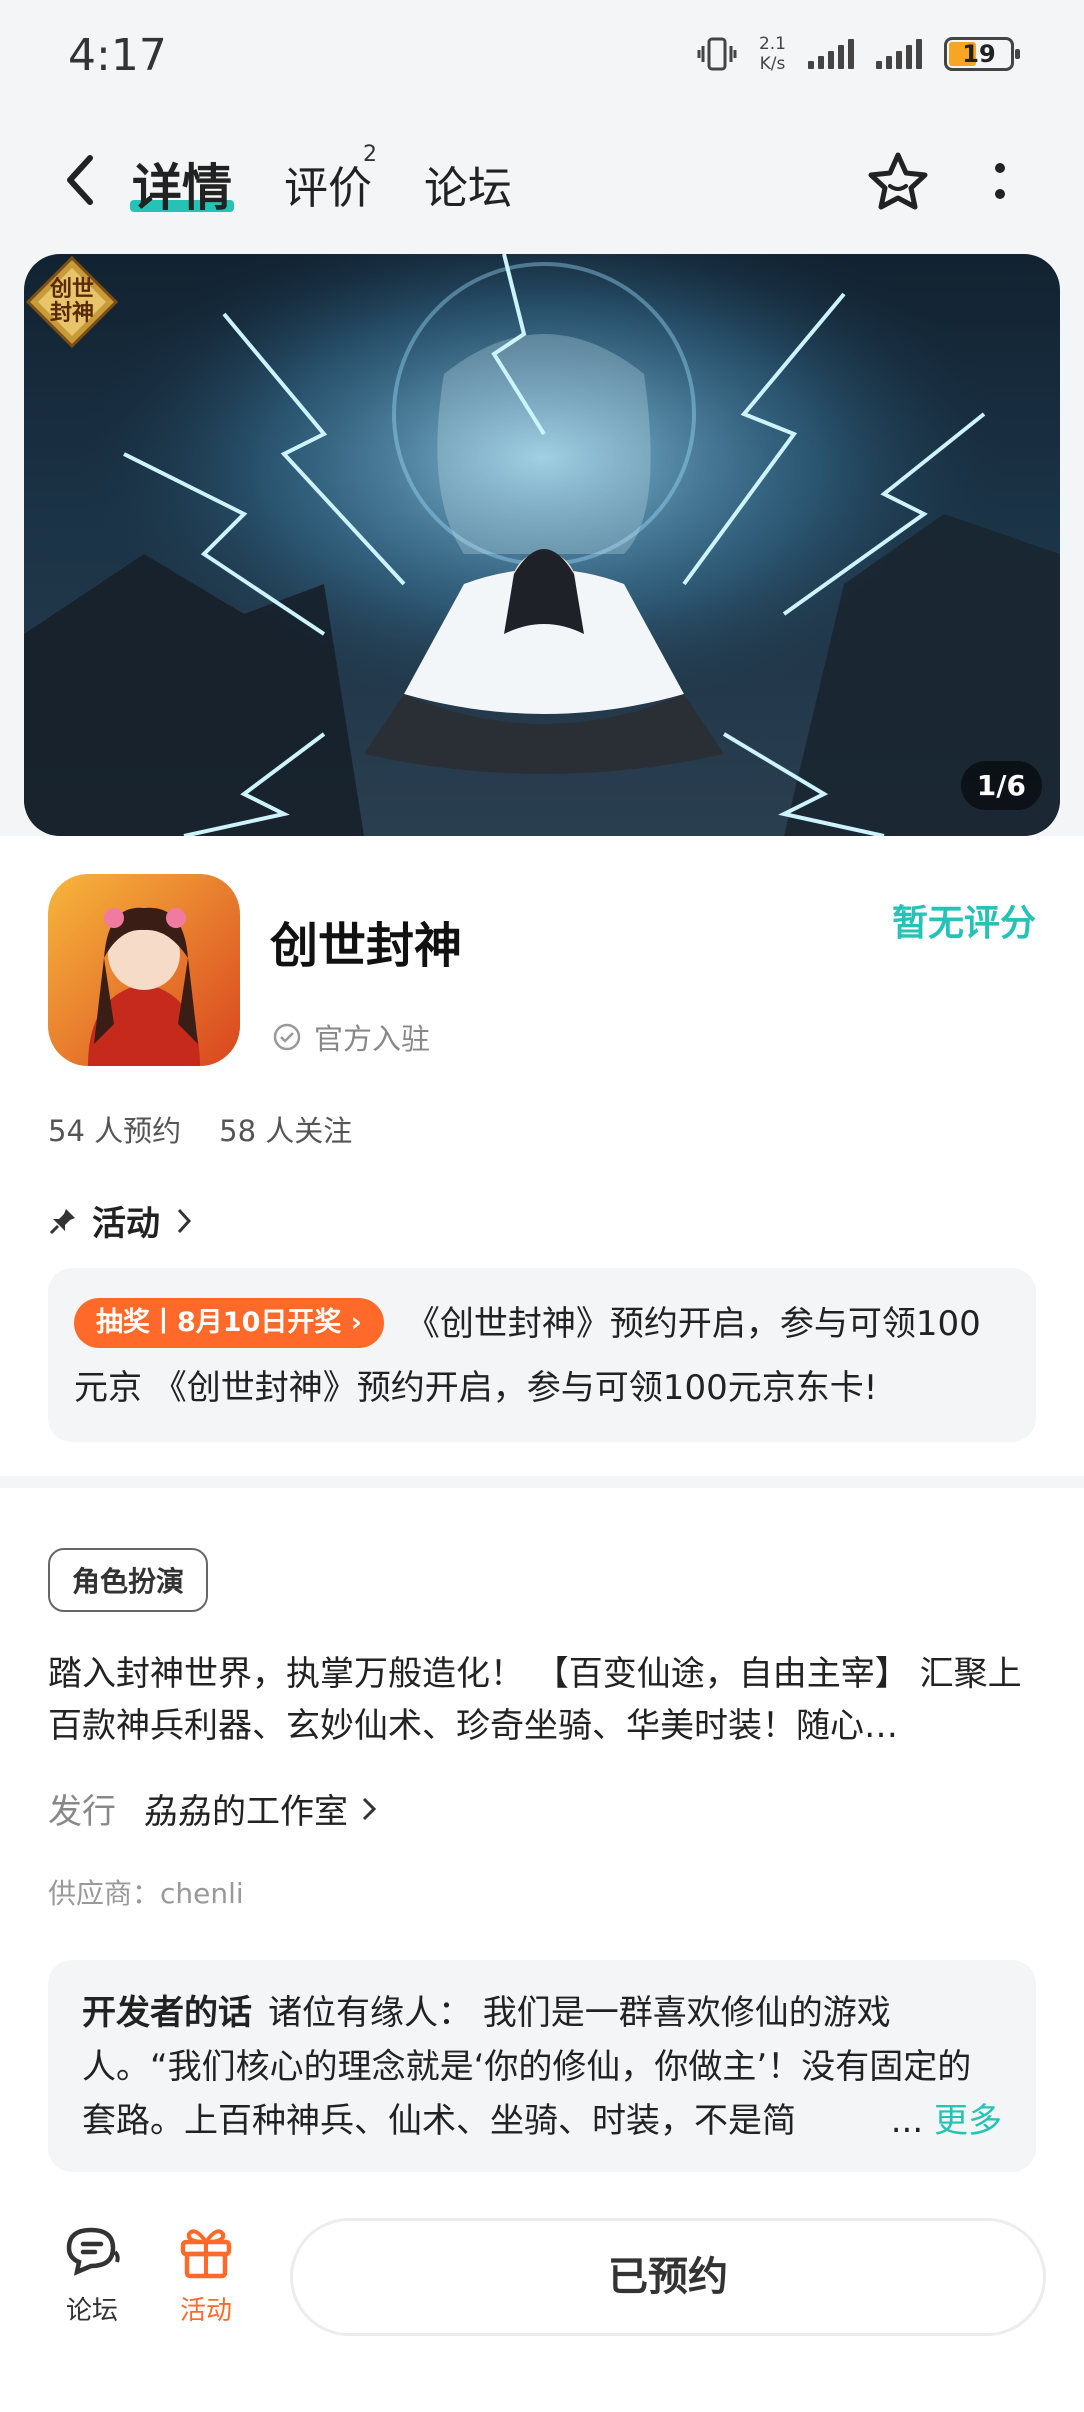 Image resolution: width=1084 pixels, height=2412 pixels. I want to click on bottom-action-bar: 论坛 活动 已预约, so click(542, 2308).